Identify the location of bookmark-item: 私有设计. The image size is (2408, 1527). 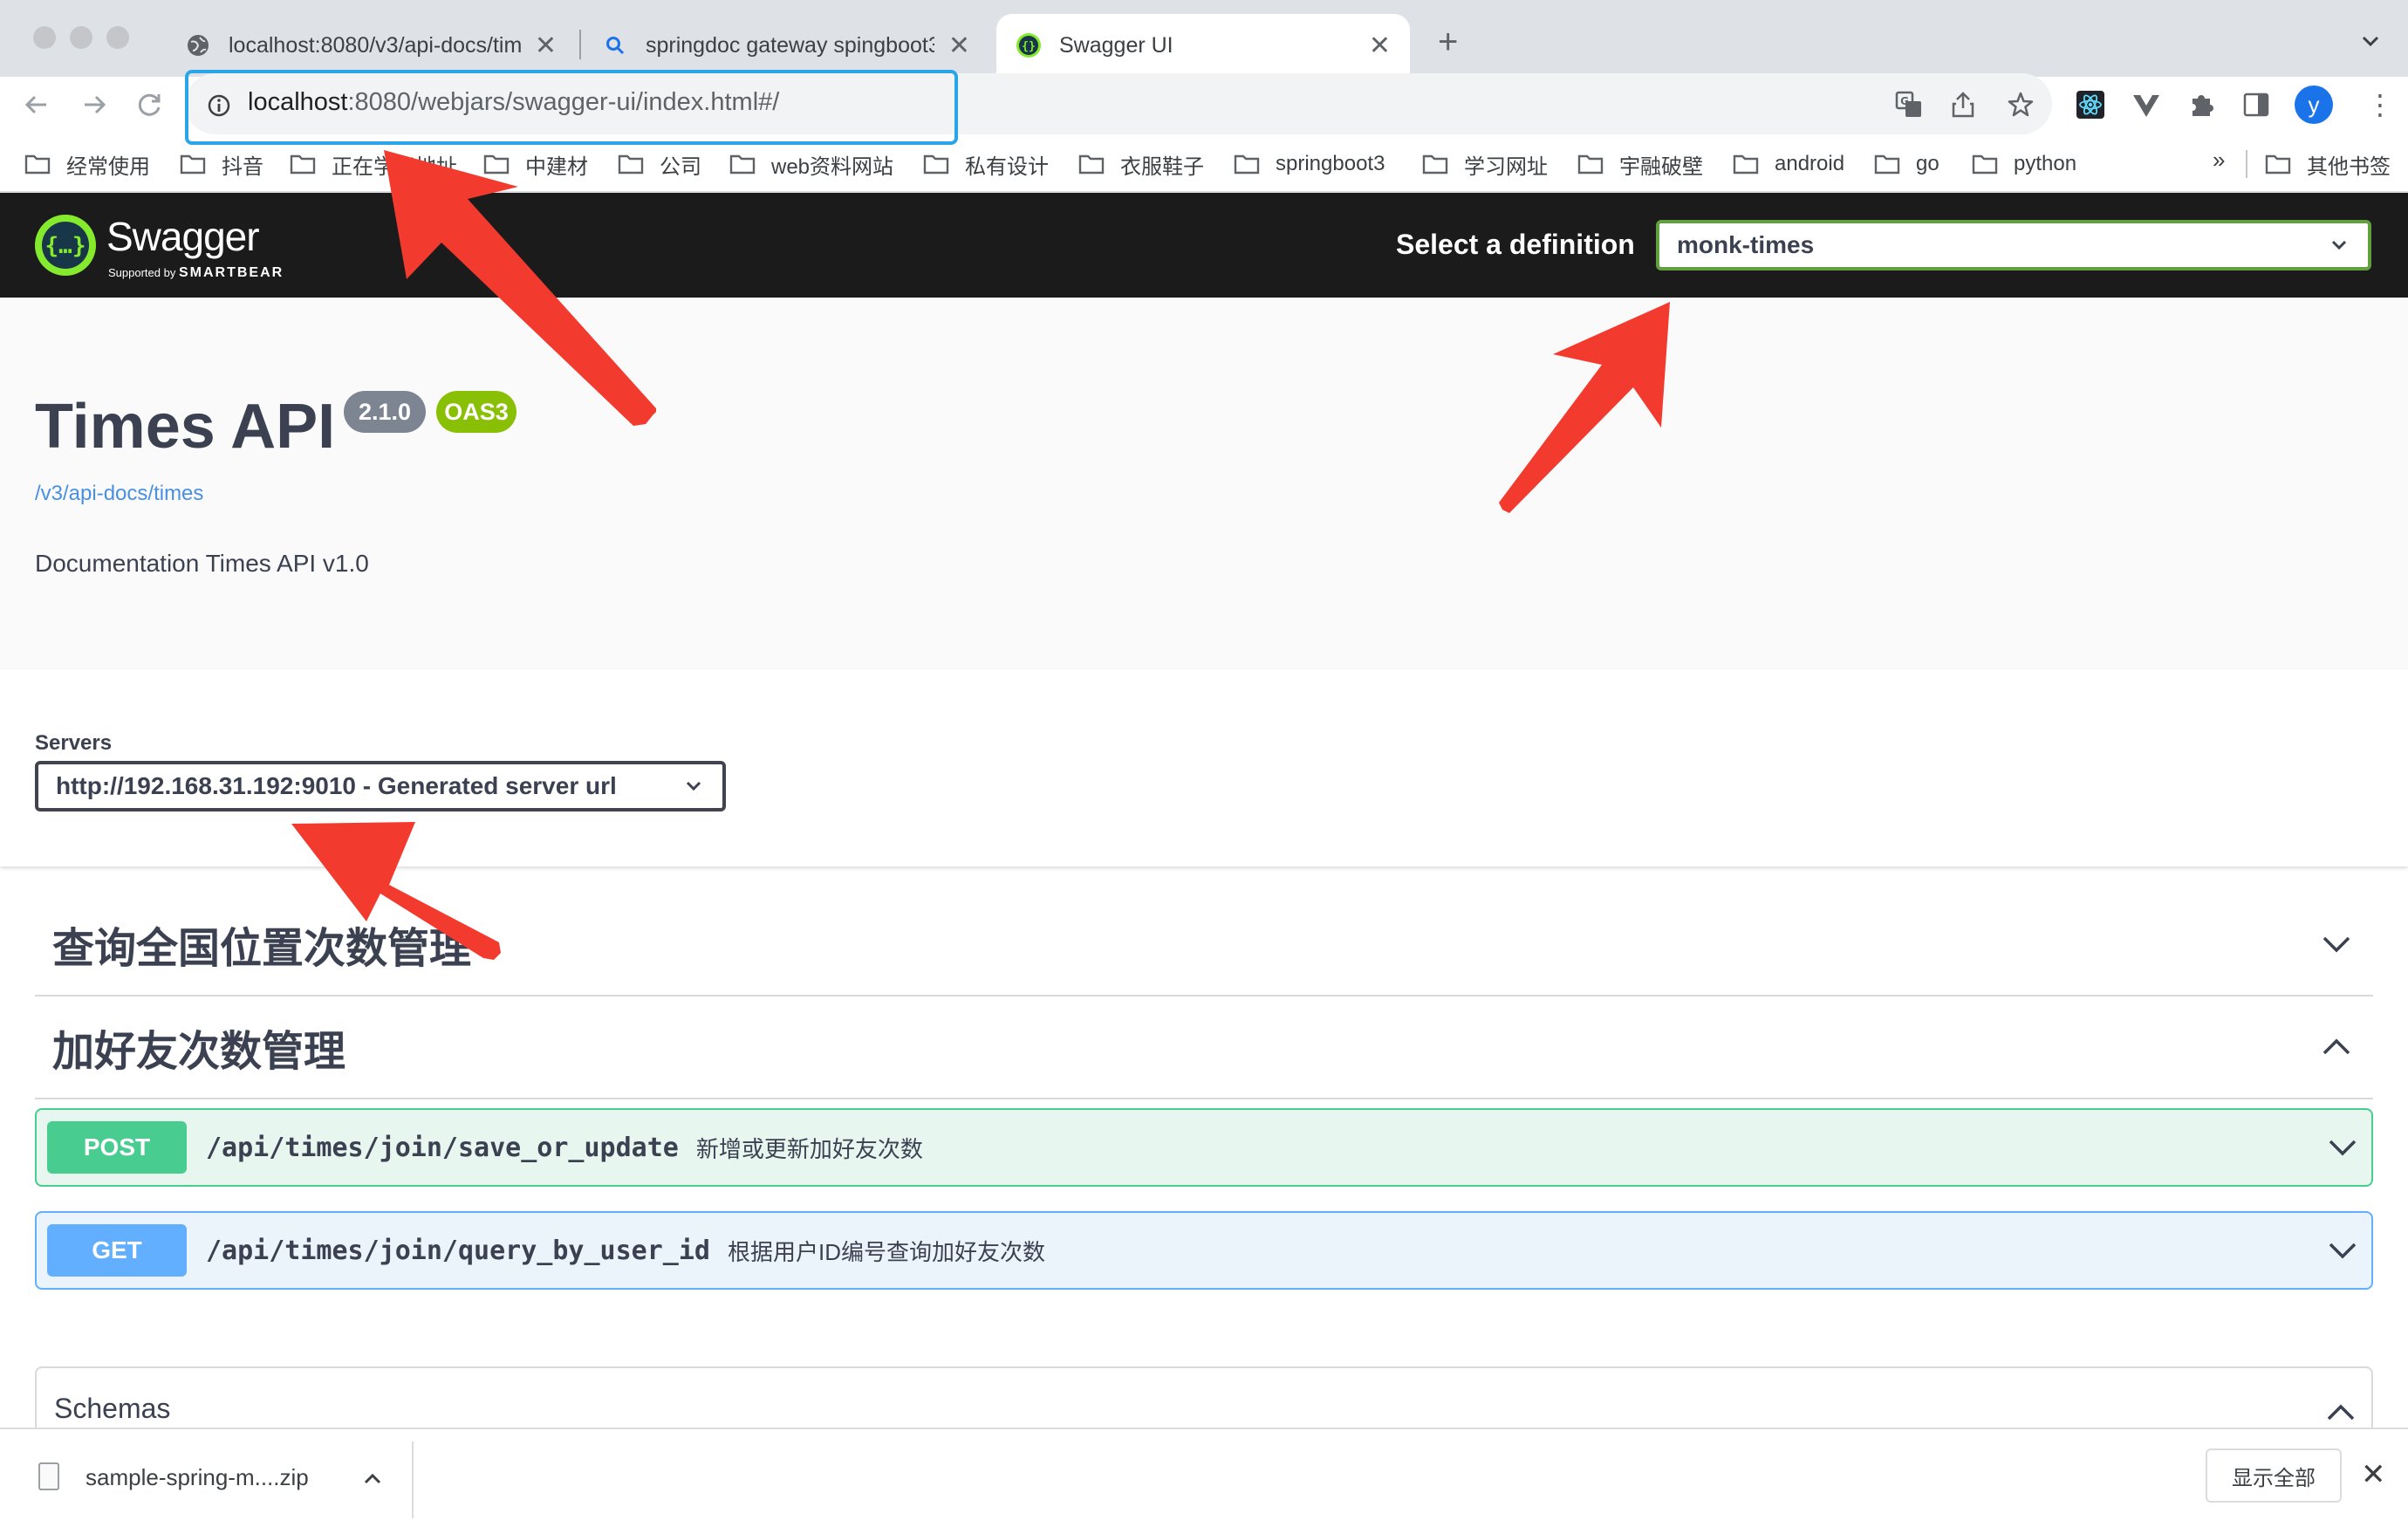
(986, 164).